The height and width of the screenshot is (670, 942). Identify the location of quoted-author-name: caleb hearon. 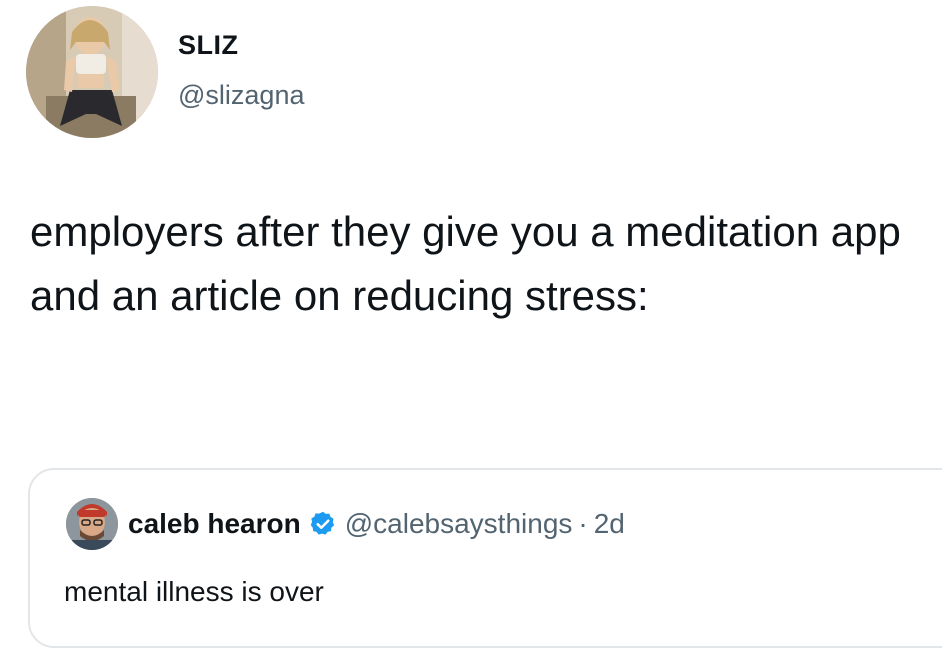
(214, 524).